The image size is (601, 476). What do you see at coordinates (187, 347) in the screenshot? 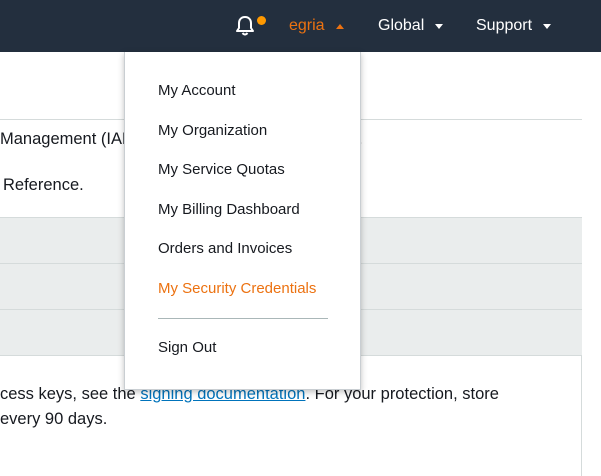
I see `menu-item-sign-out: Sign Out` at bounding box center [187, 347].